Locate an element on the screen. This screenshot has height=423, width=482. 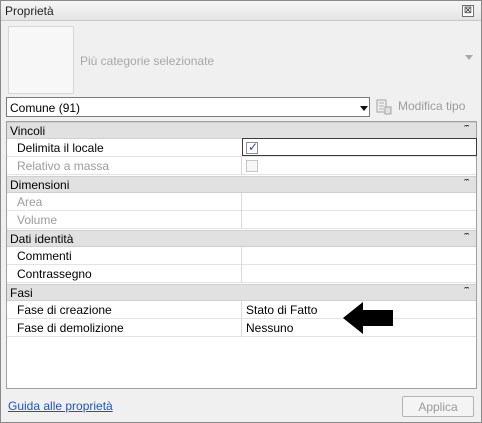
filter-value: Comune (91) is located at coordinates (45, 108).